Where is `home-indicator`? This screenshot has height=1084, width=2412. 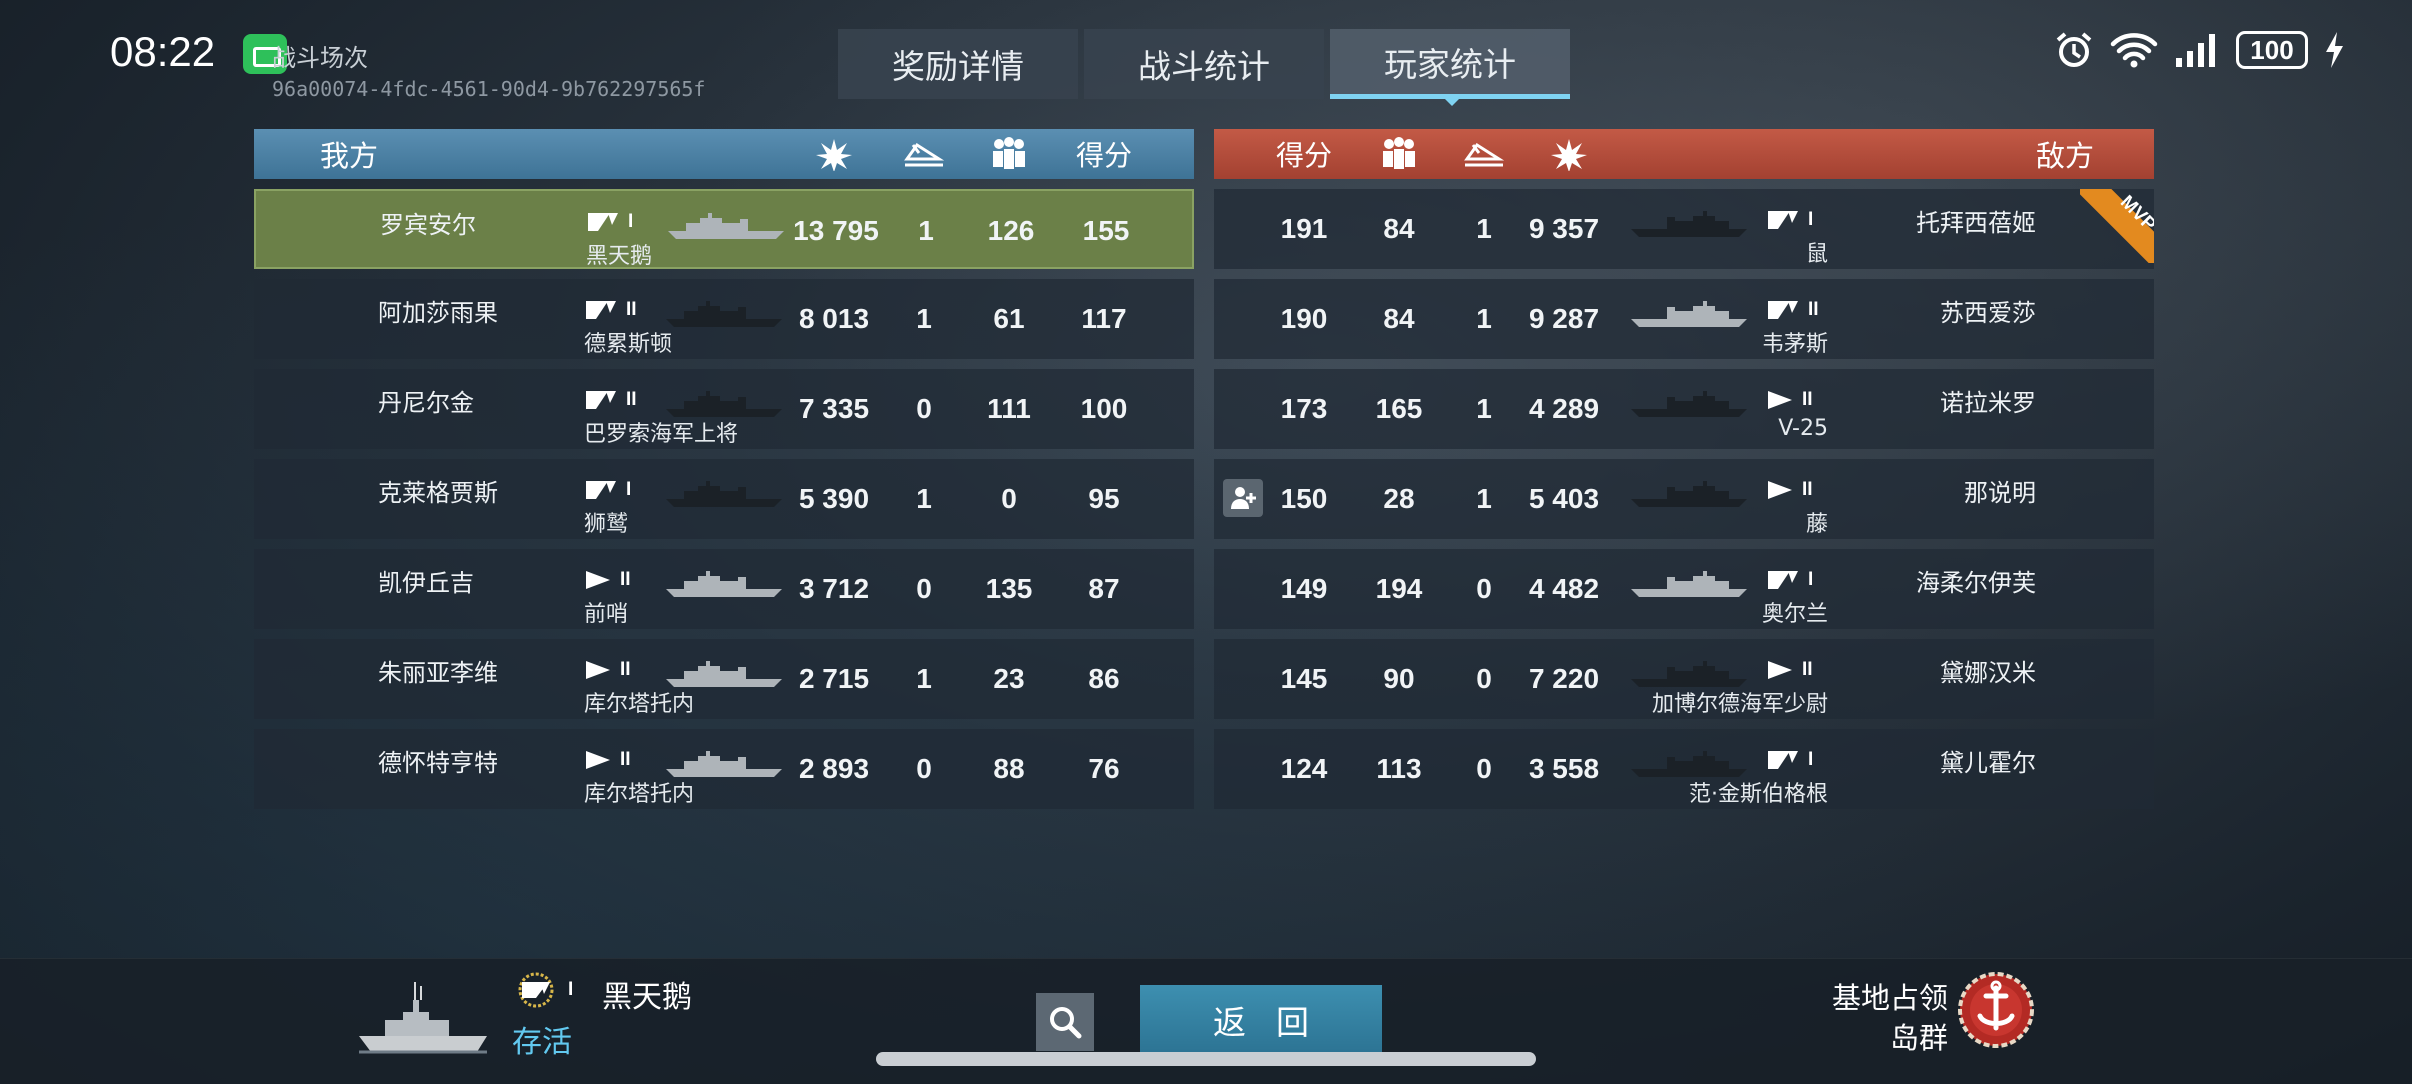 home-indicator is located at coordinates (1206, 1059).